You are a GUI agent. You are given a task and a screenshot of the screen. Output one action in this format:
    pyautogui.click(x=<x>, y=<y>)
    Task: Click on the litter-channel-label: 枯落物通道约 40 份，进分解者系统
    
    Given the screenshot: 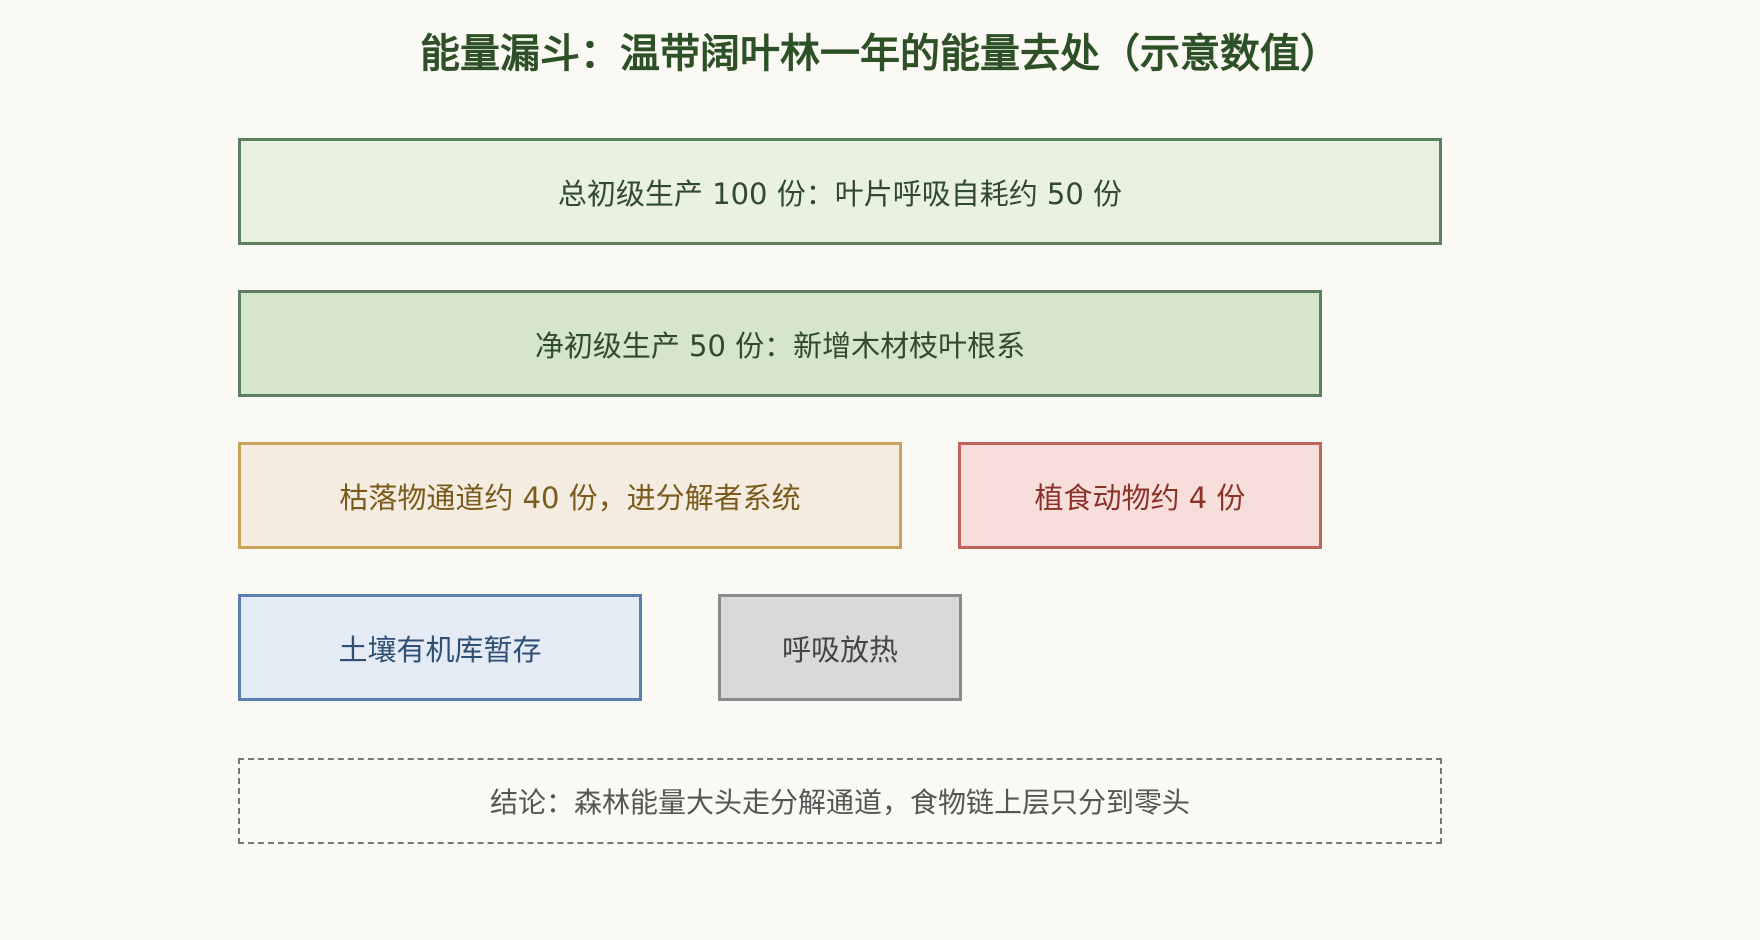 What is the action you would take?
    pyautogui.click(x=570, y=497)
    